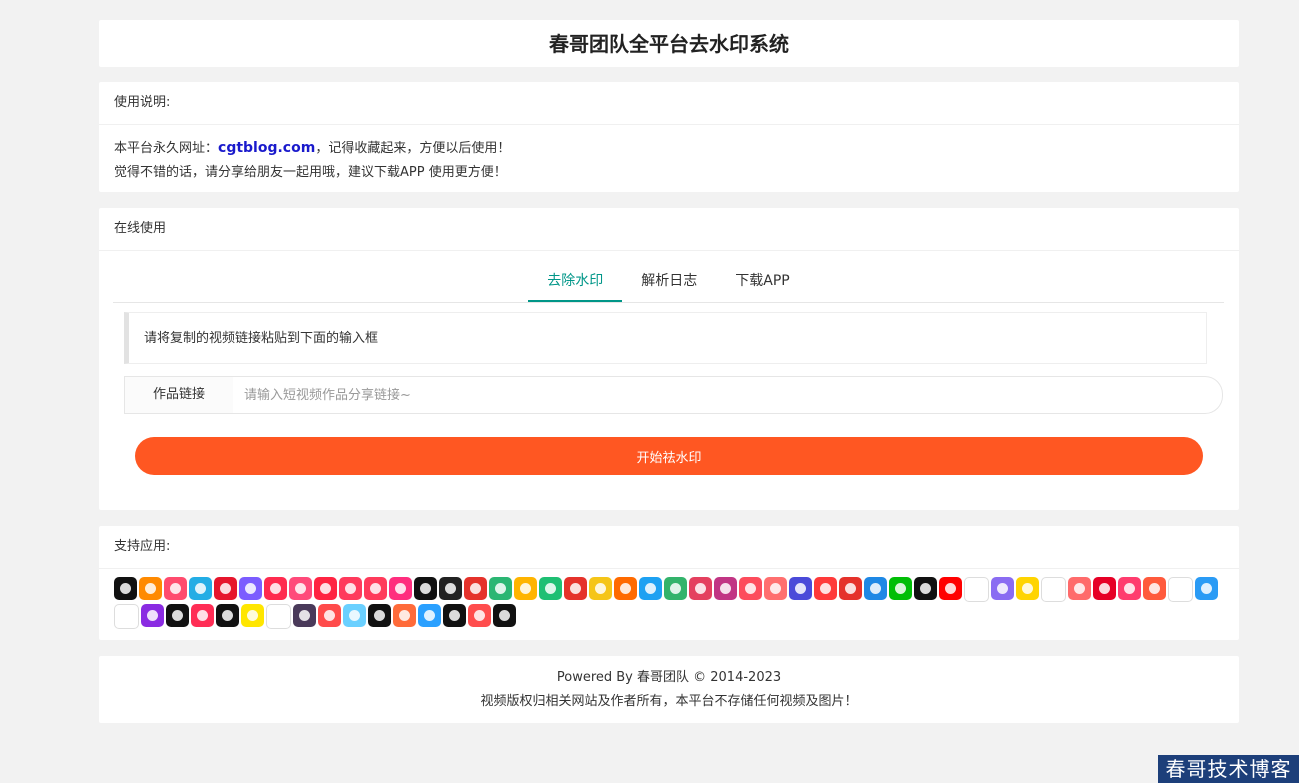  Describe the element at coordinates (625, 588) in the screenshot. I see `play-icon` at that location.